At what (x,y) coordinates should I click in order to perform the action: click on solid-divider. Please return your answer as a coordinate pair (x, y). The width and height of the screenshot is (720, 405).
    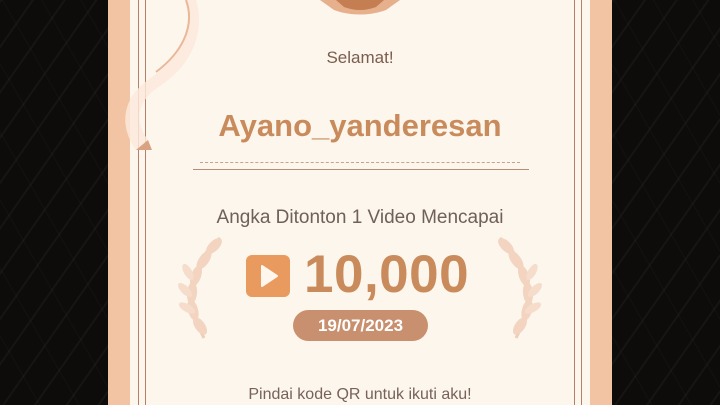
    Looking at the image, I should click on (361, 169).